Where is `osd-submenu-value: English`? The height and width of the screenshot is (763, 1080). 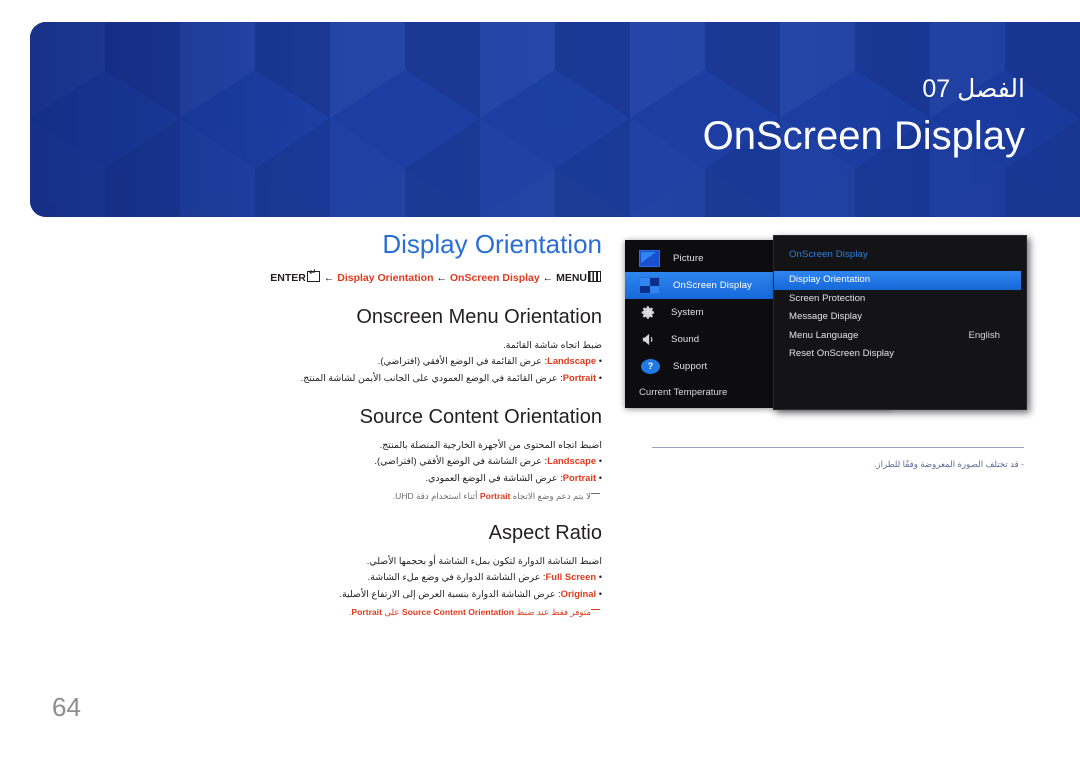 osd-submenu-value: English is located at coordinates (984, 335).